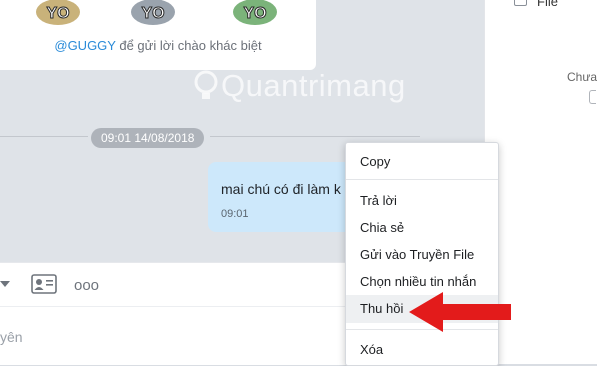 This screenshot has height=366, width=597. What do you see at coordinates (11, 337) in the screenshot?
I see `message-input-placeholder: yên` at bounding box center [11, 337].